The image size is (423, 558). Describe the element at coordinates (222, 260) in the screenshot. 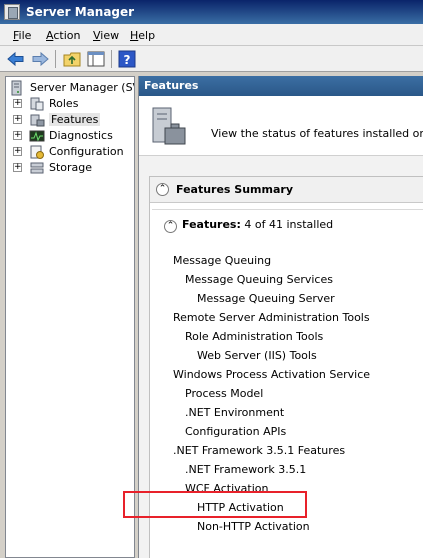

I see `feature-item: Message Queuing` at that location.